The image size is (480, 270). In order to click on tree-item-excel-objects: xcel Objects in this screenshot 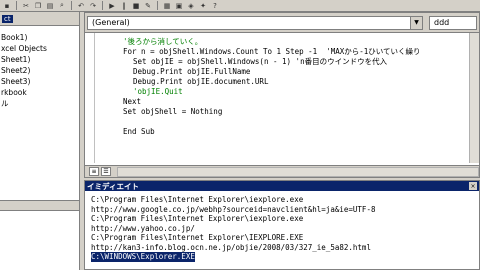, I will do `click(39, 48)`.